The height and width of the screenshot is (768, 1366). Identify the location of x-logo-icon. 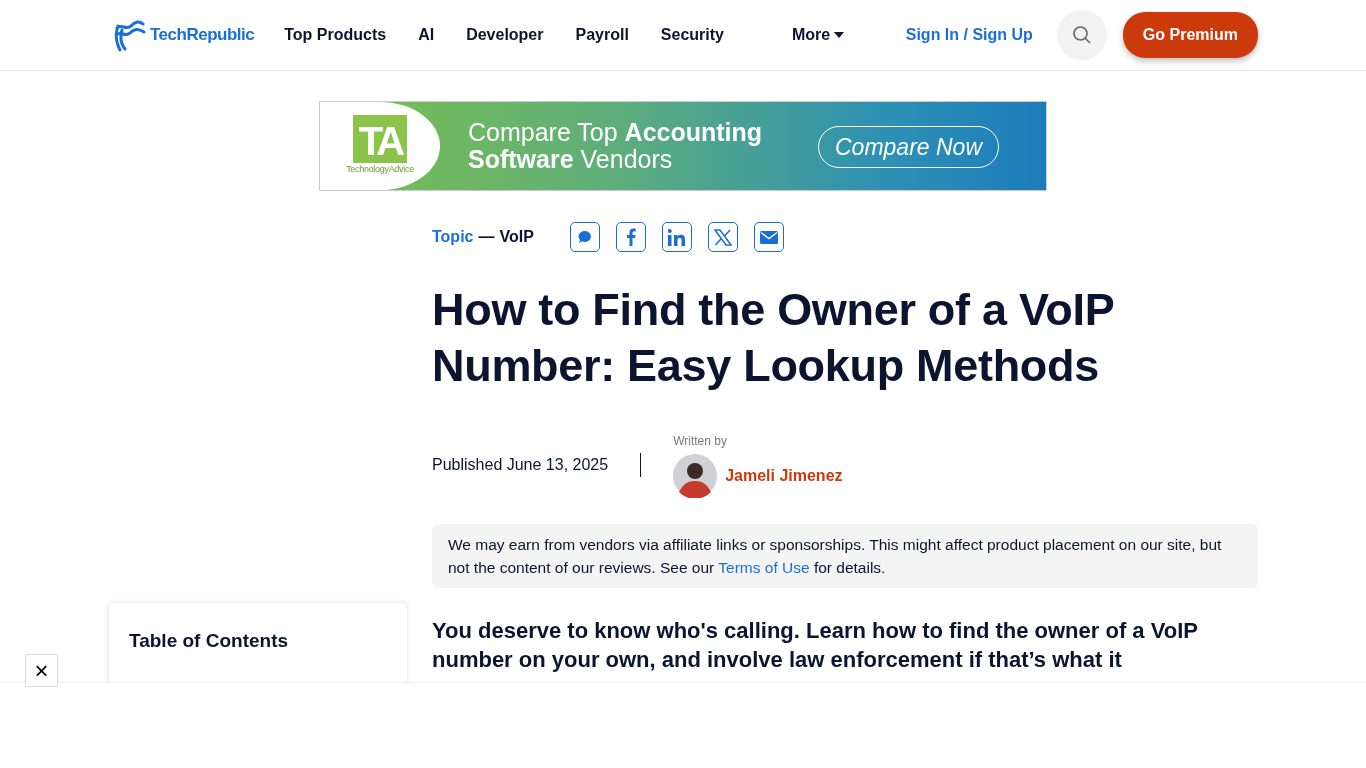
(722, 237).